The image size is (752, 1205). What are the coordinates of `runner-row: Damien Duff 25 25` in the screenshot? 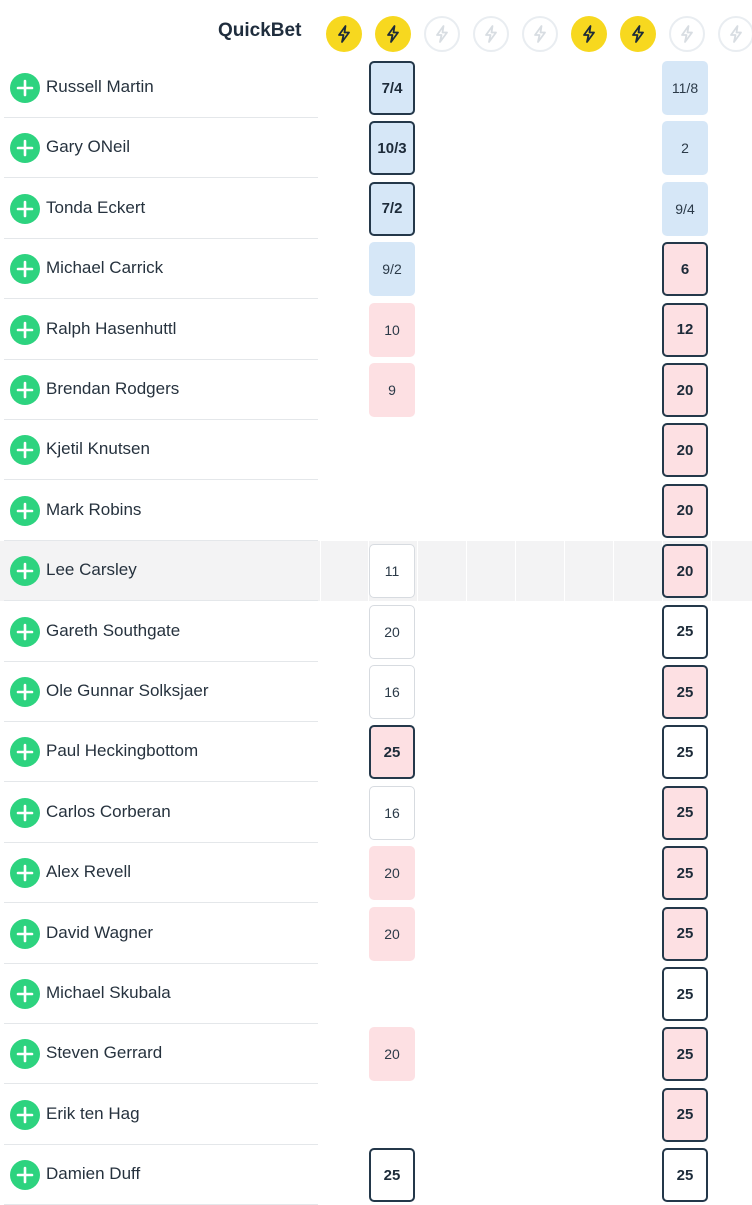 It's located at (376, 1175).